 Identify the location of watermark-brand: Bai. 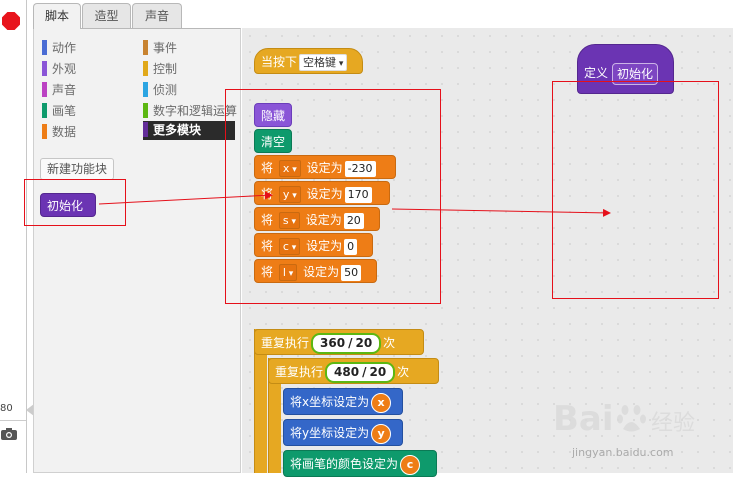
(583, 419).